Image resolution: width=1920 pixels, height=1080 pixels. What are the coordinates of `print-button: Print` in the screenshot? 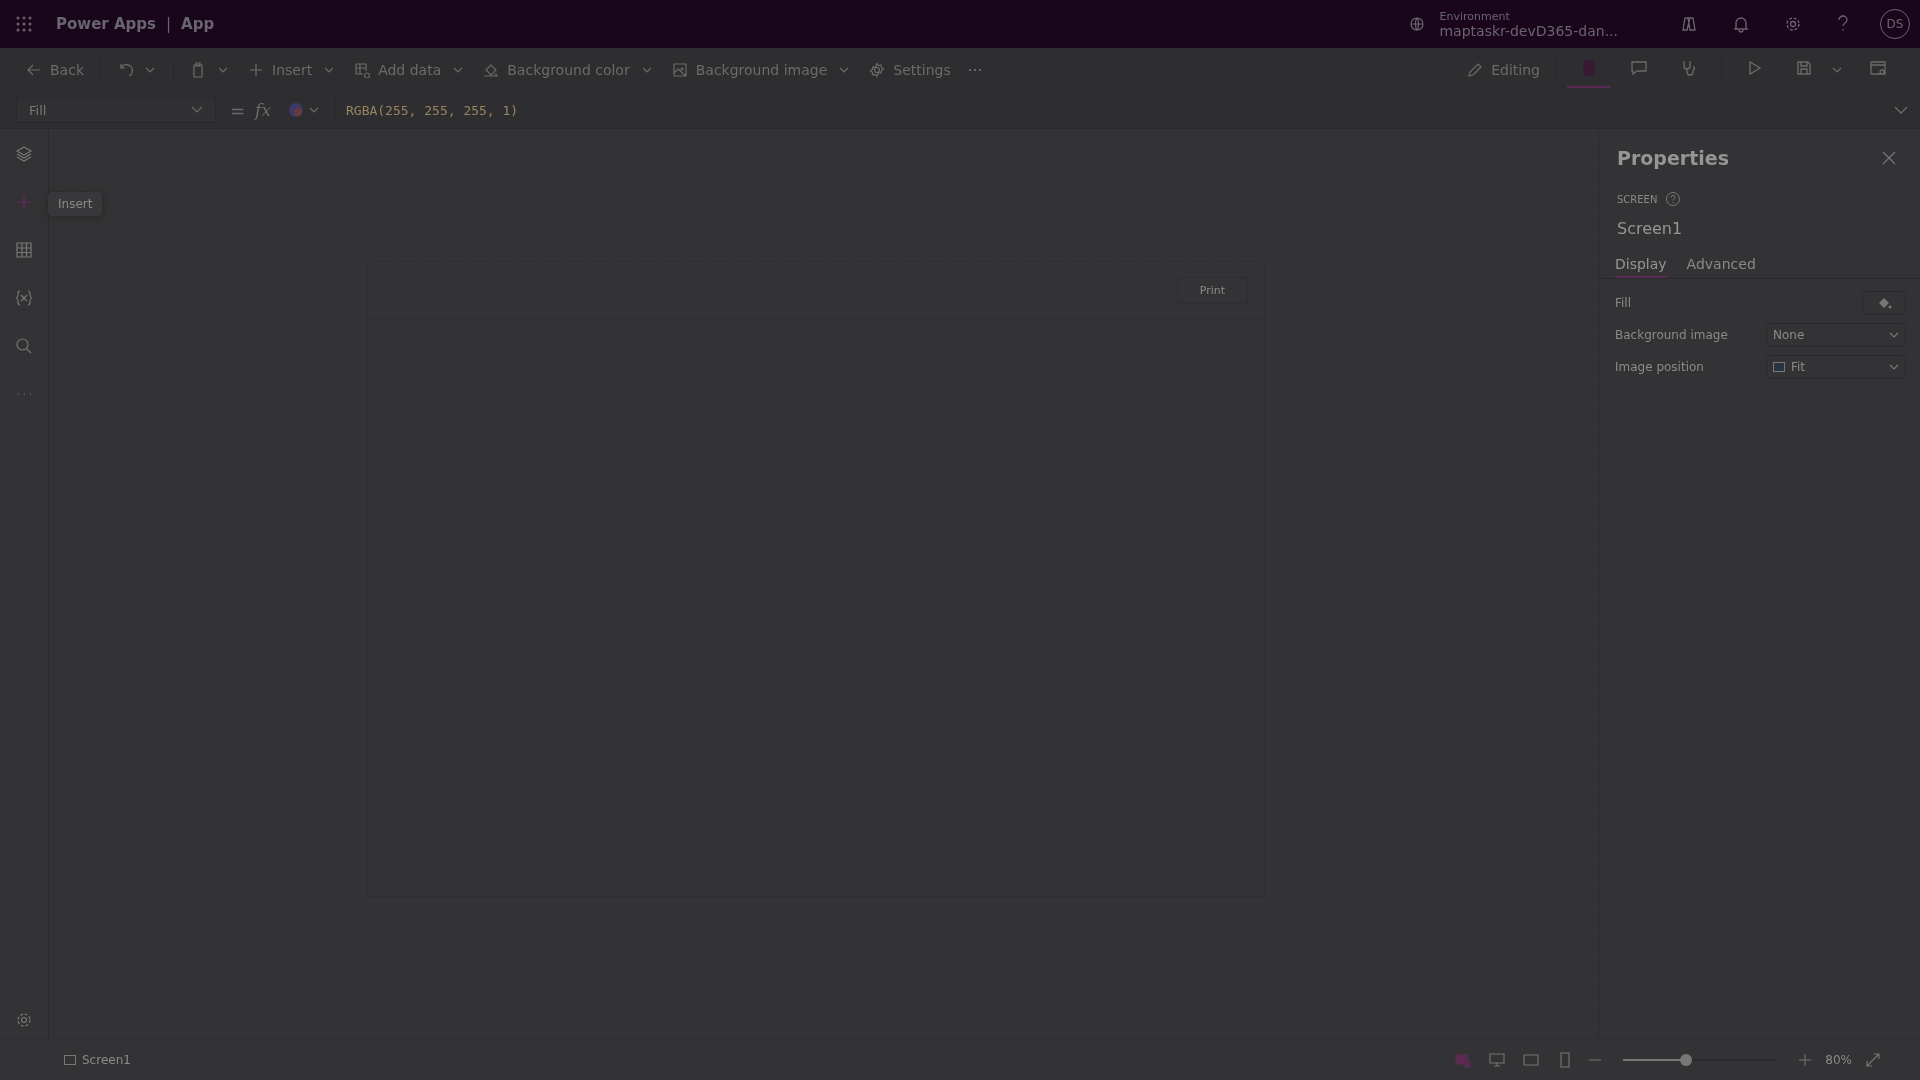 It's located at (1212, 290).